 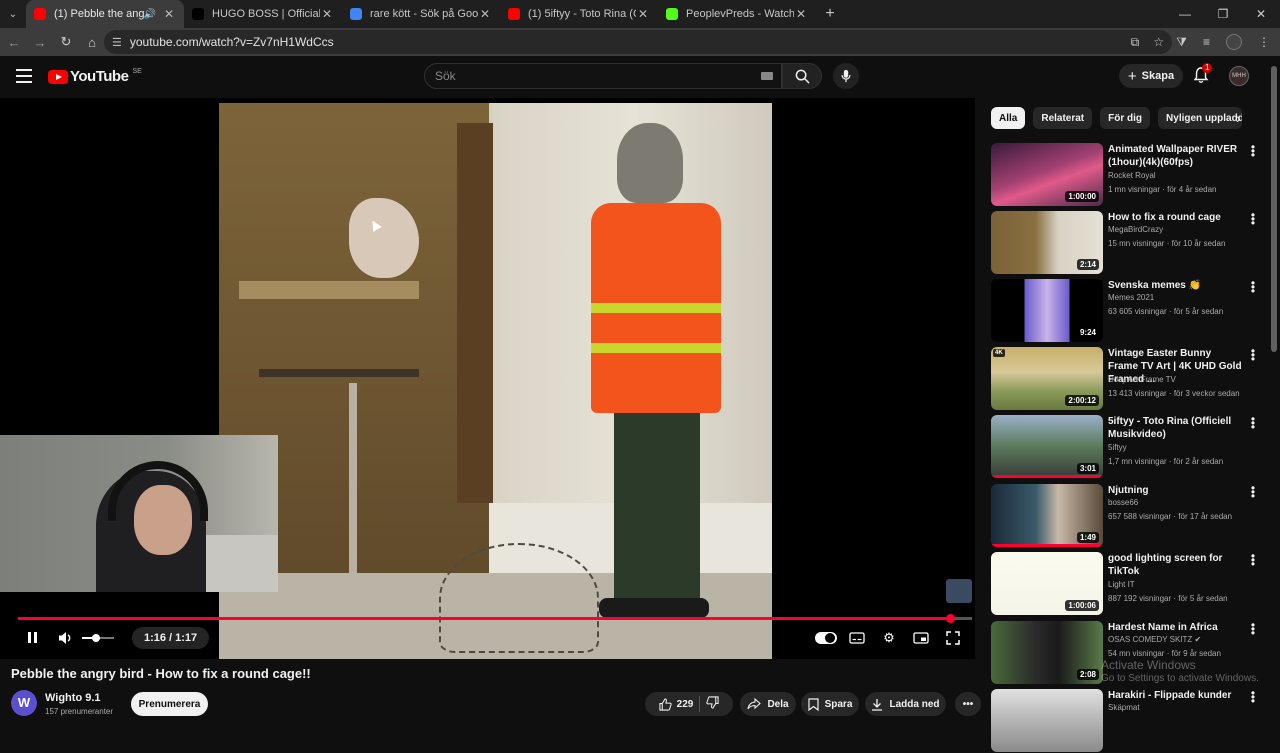 I want to click on channel-avatar: W, so click(x=24, y=703).